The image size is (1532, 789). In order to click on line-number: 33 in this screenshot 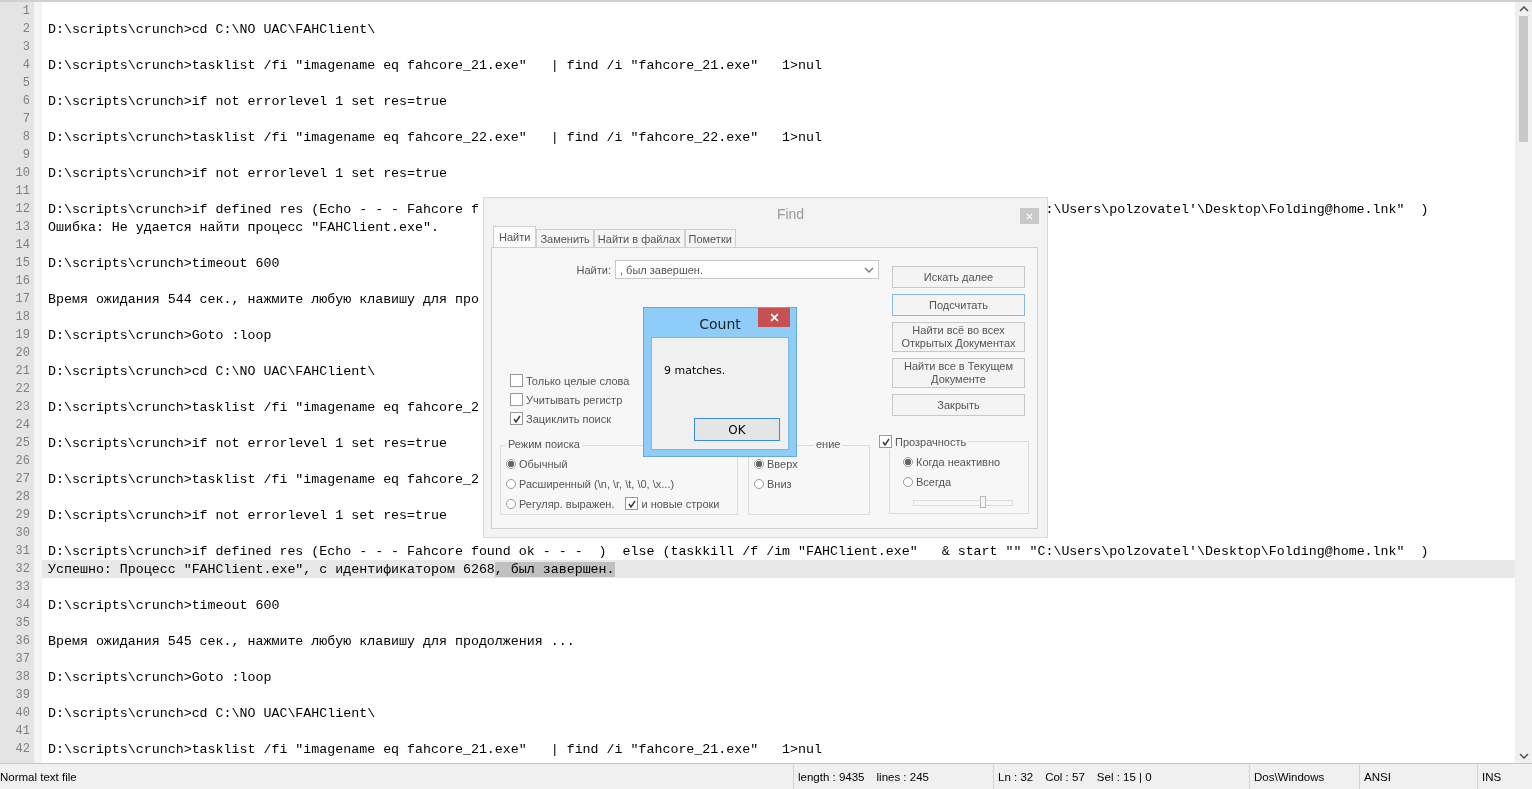, I will do `click(22, 587)`.